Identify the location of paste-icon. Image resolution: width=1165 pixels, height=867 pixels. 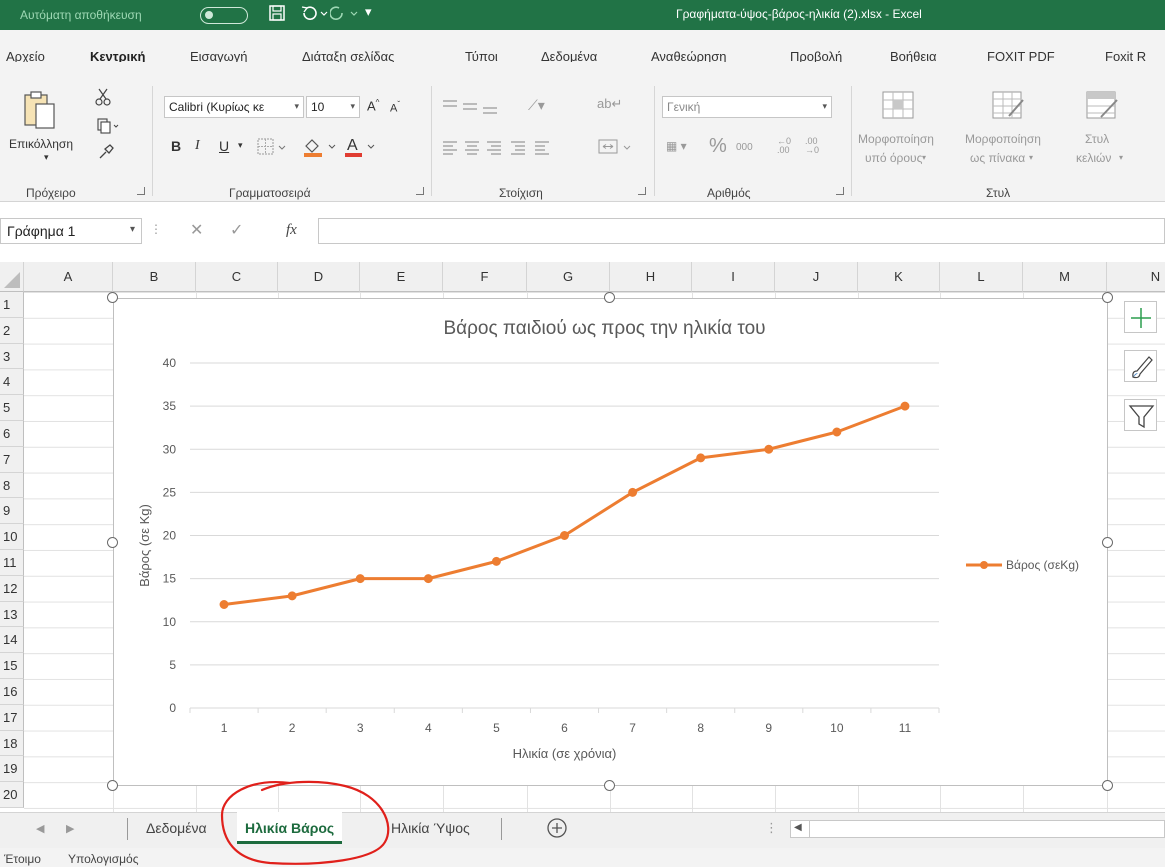
(40, 113).